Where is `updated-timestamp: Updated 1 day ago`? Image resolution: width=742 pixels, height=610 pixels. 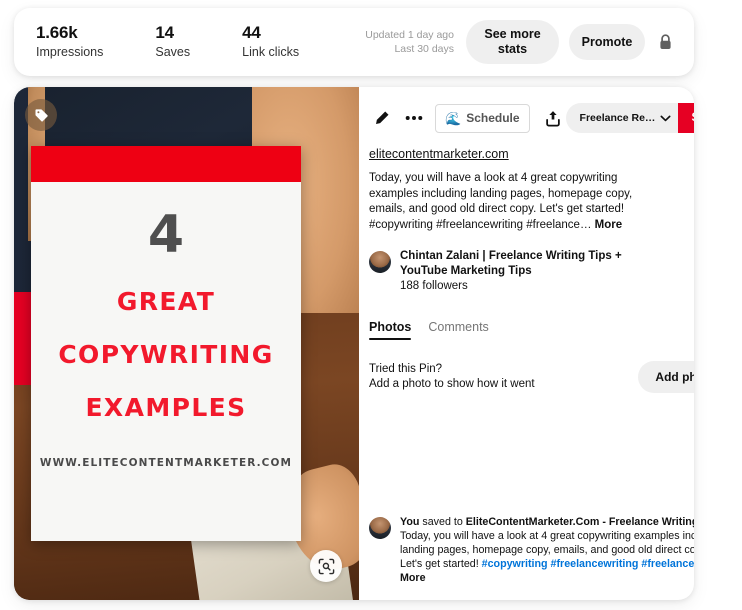
updated-timestamp: Updated 1 day ago is located at coordinates (409, 35).